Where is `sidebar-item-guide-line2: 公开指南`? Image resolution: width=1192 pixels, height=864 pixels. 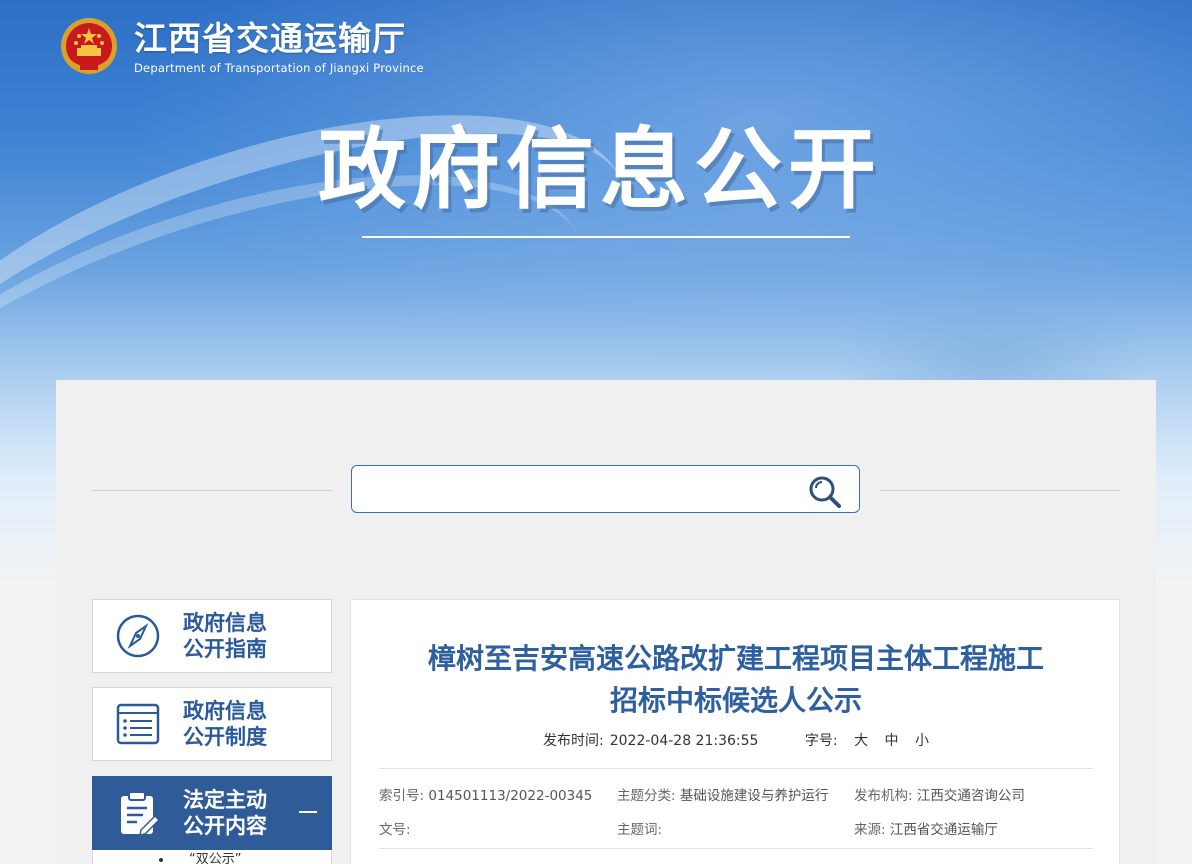 sidebar-item-guide-line2: 公开指南 is located at coordinates (225, 649).